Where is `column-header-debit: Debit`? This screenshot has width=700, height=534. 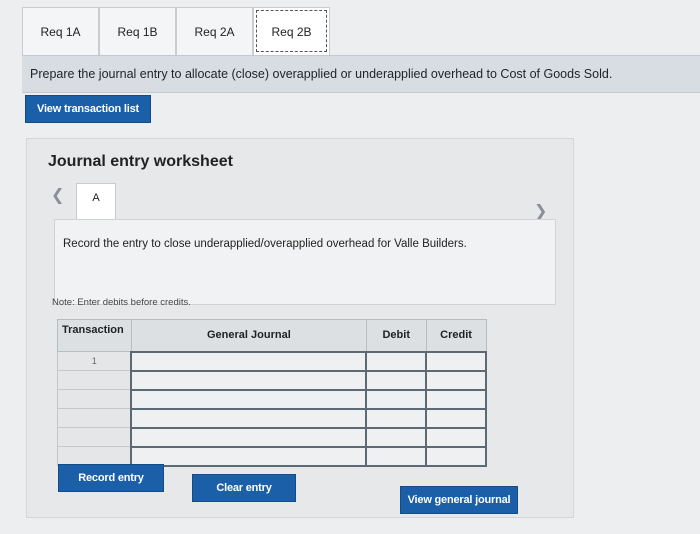 column-header-debit: Debit is located at coordinates (396, 335).